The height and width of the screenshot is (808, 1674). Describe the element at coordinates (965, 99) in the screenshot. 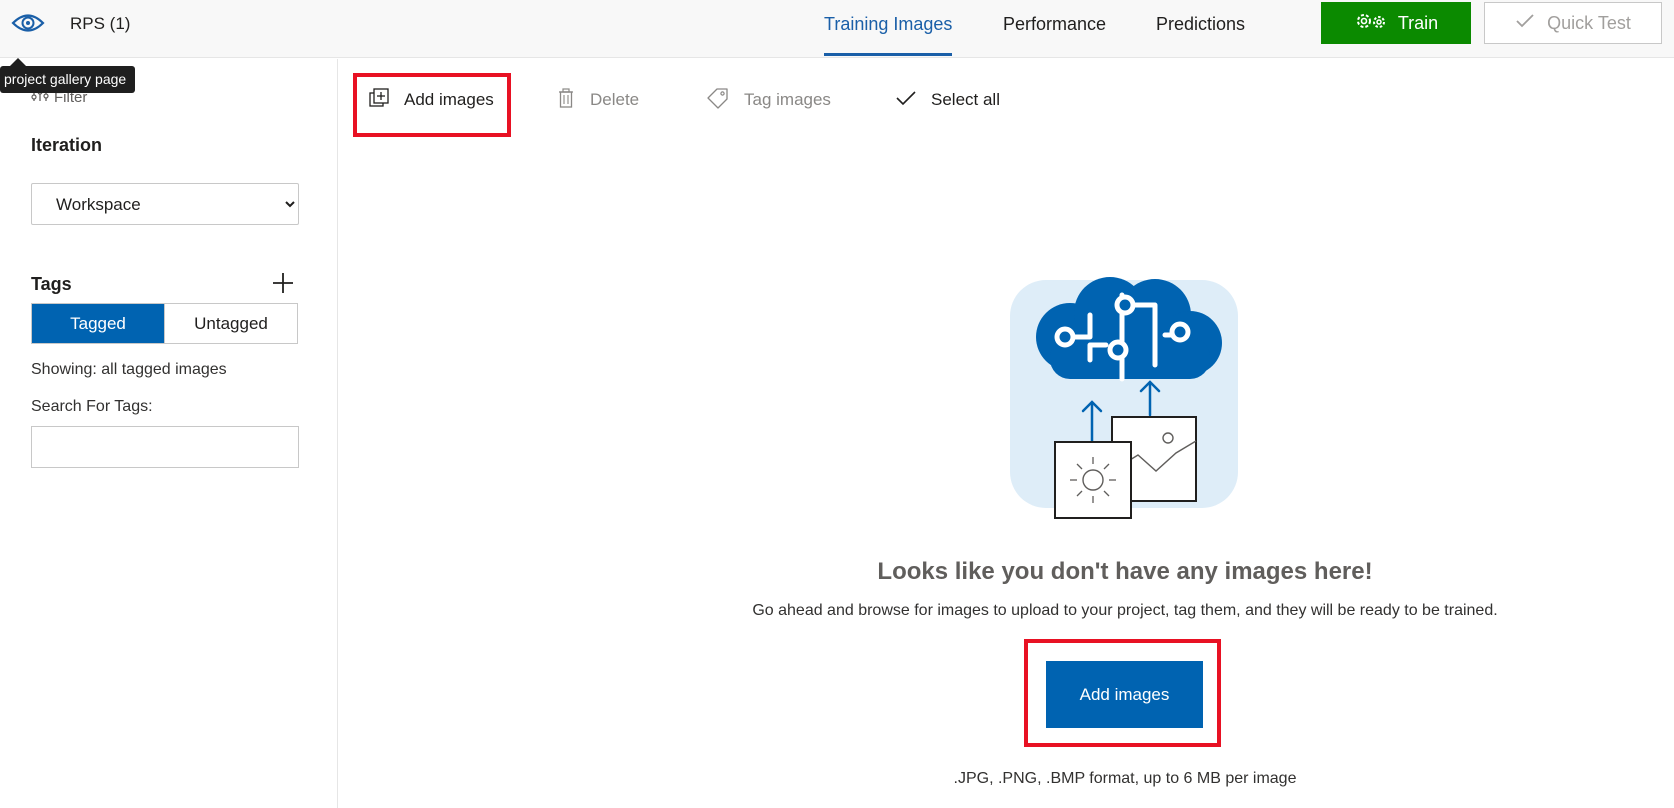

I see `select-all-label: Select all` at that location.